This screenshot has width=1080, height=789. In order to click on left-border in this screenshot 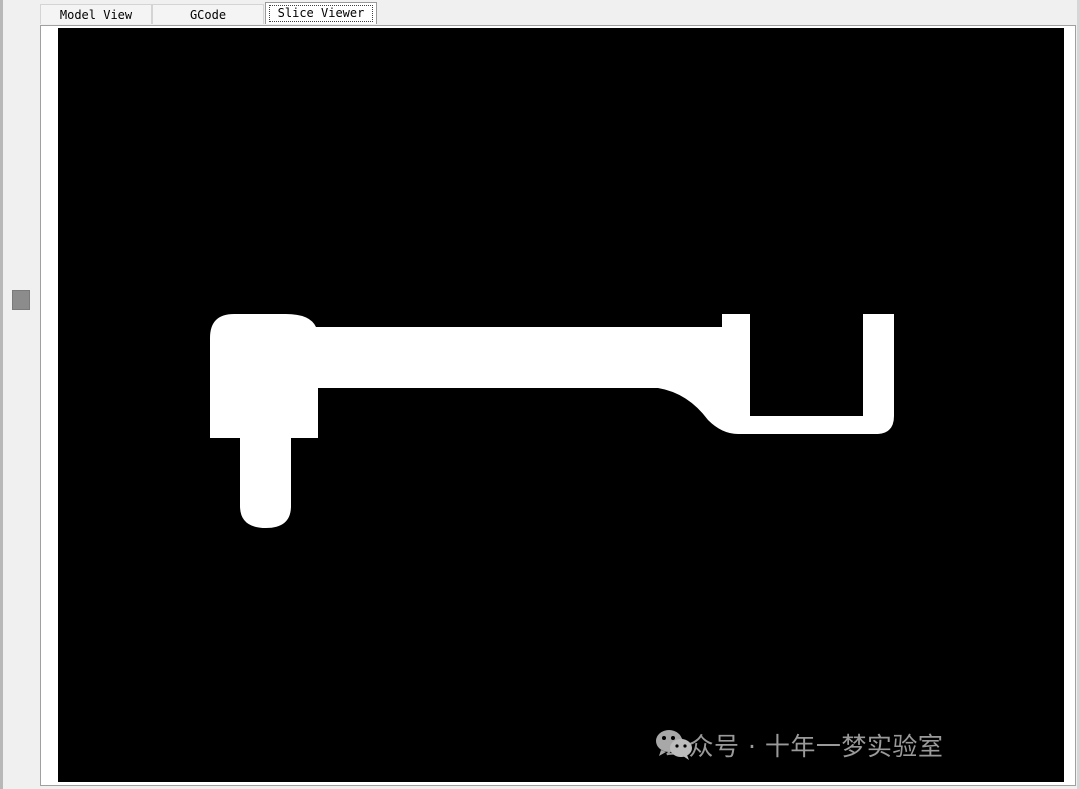, I will do `click(1, 394)`.